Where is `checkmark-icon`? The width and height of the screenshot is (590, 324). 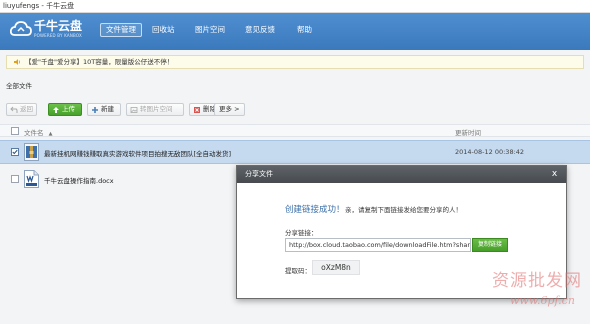 checkmark-icon is located at coordinates (15, 152).